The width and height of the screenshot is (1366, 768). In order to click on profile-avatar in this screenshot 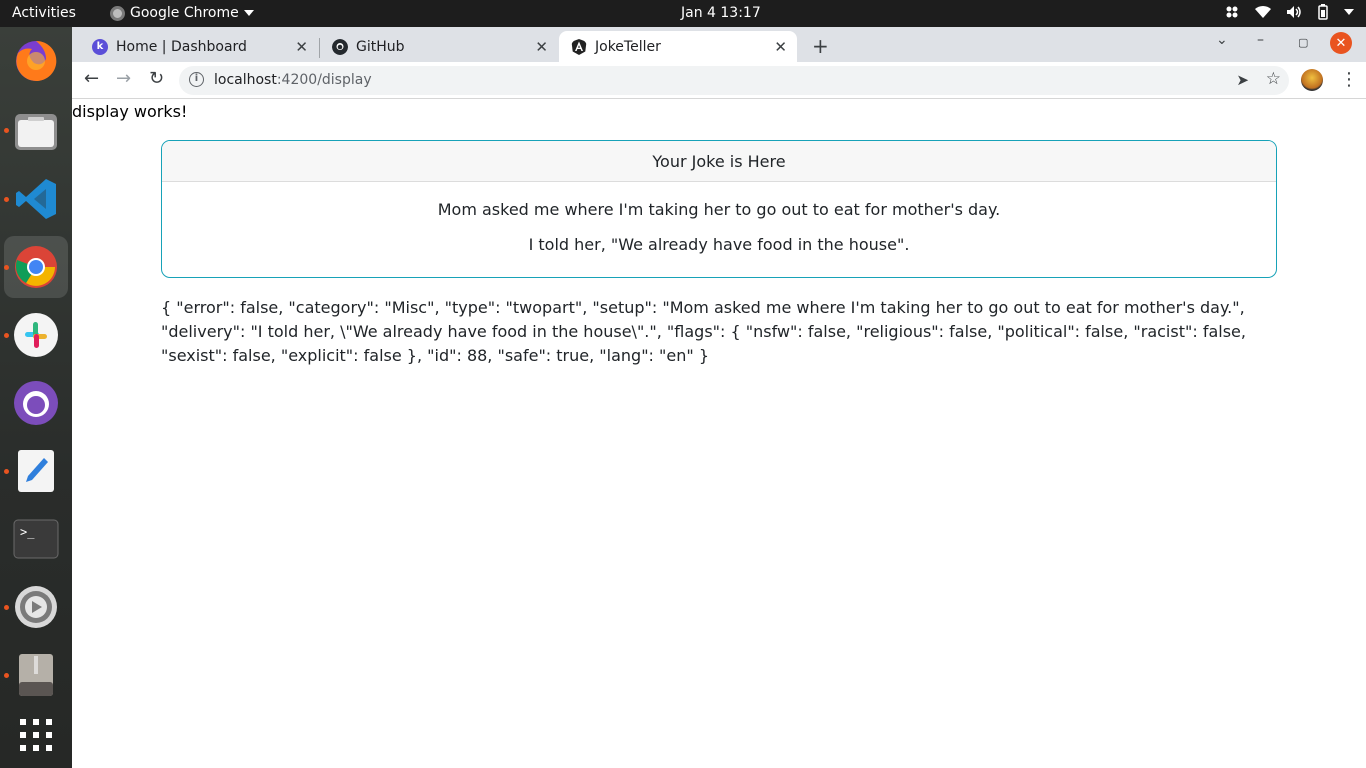, I will do `click(1312, 80)`.